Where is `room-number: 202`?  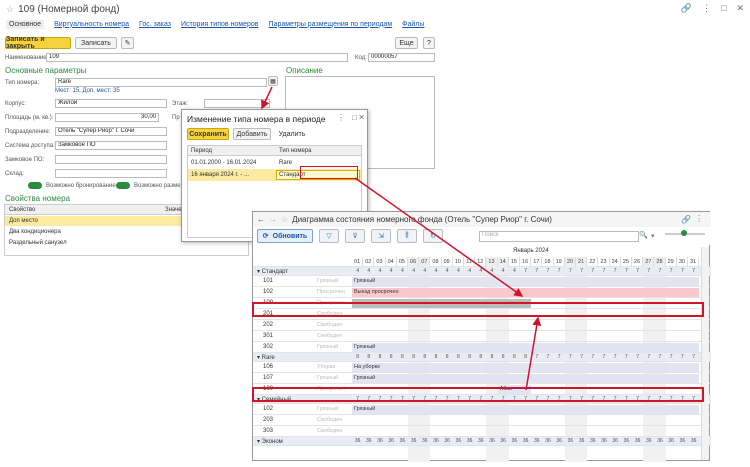 room-number: 202 is located at coordinates (268, 325).